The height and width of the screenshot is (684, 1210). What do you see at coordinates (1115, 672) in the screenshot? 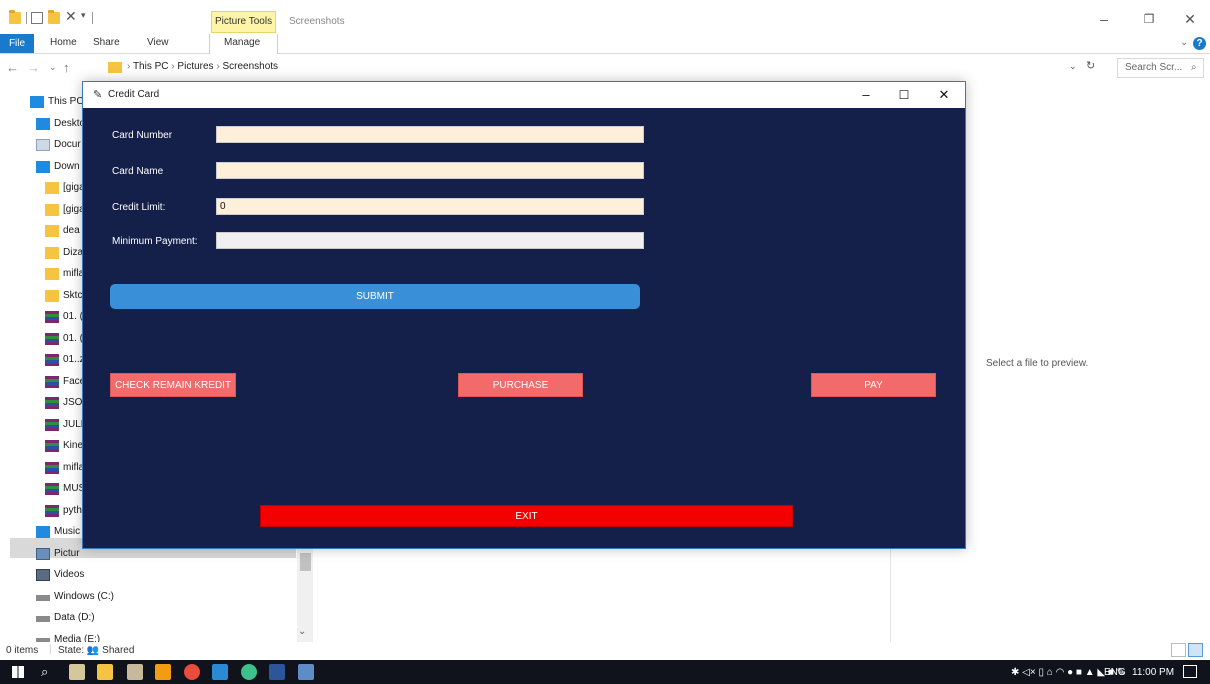
I see `language-indicator: ENG` at bounding box center [1115, 672].